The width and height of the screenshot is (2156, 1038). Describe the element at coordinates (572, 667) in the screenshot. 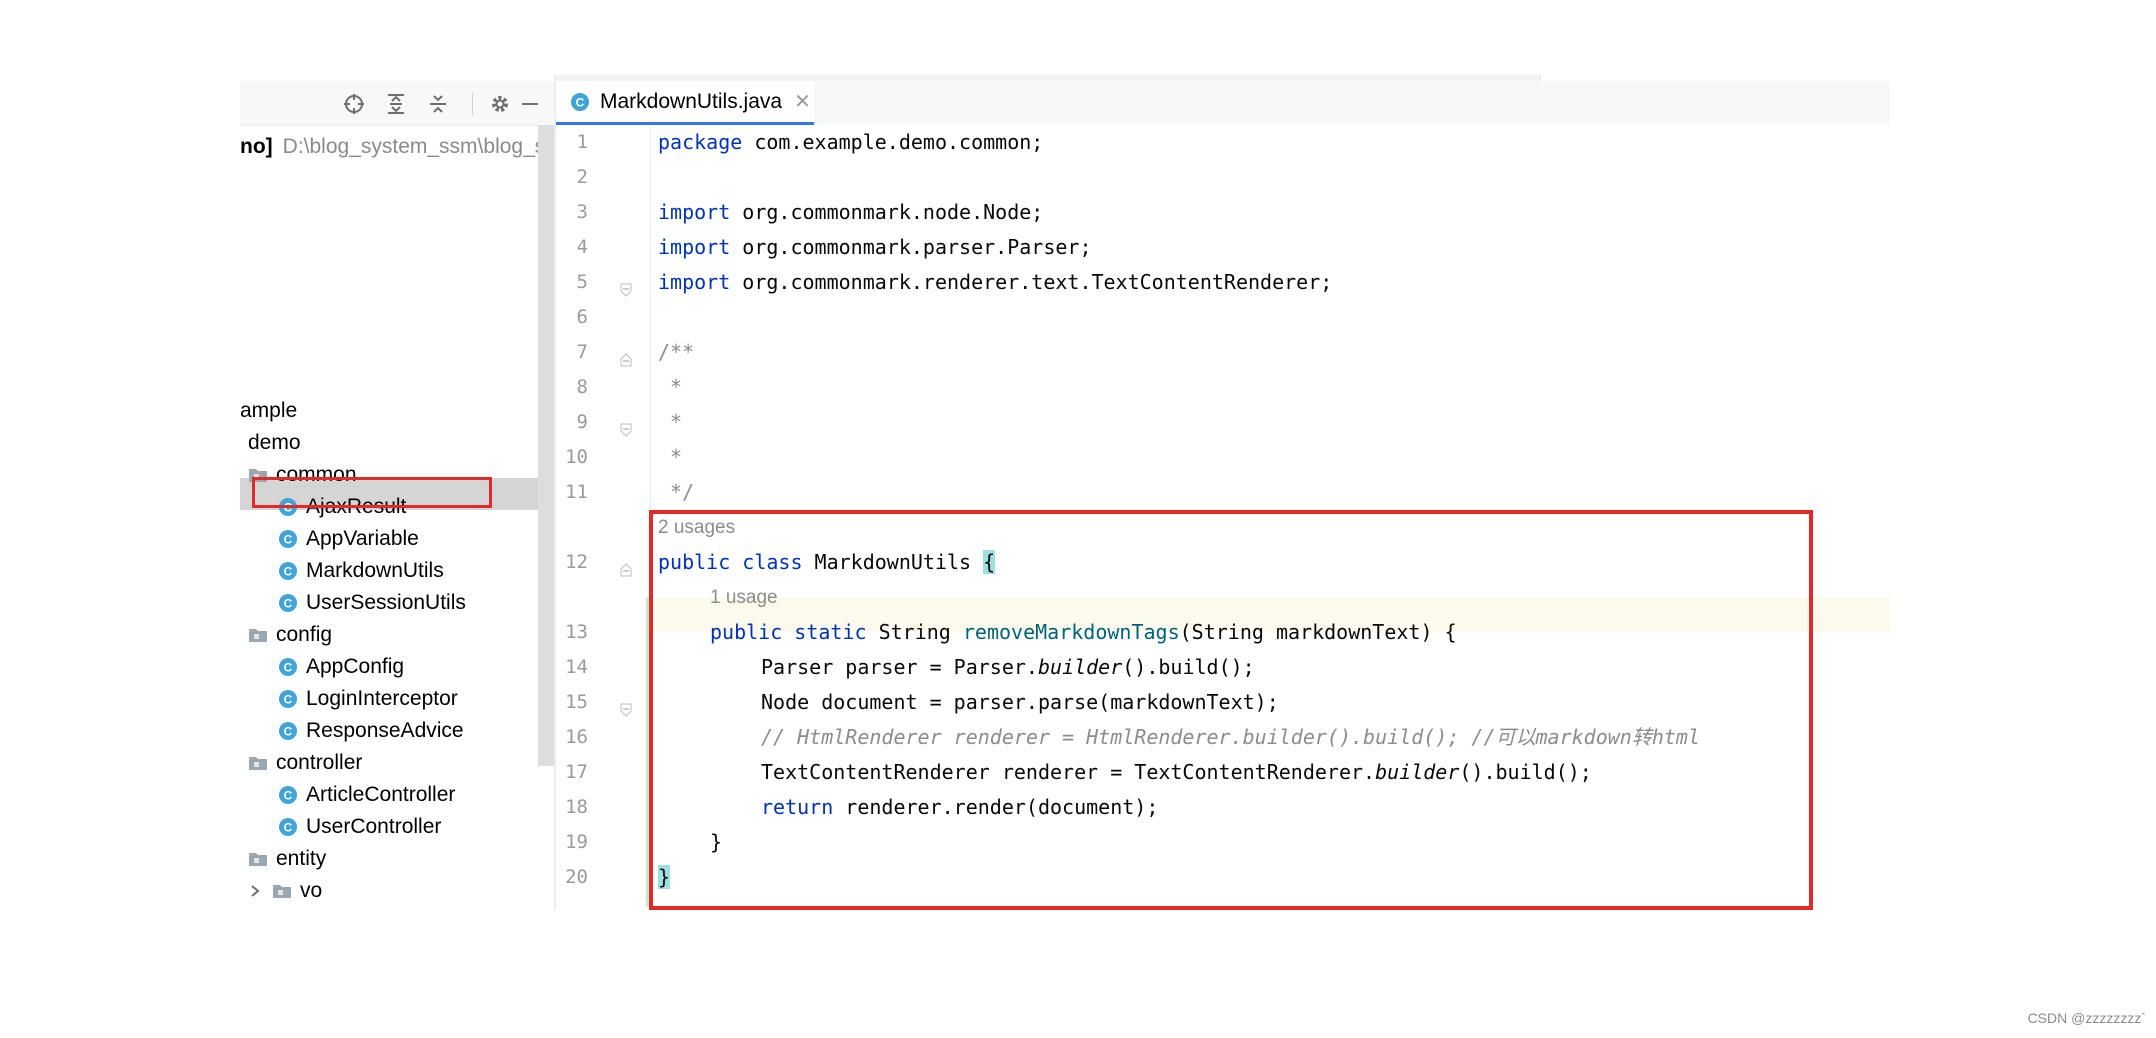

I see `line-number: 14` at that location.